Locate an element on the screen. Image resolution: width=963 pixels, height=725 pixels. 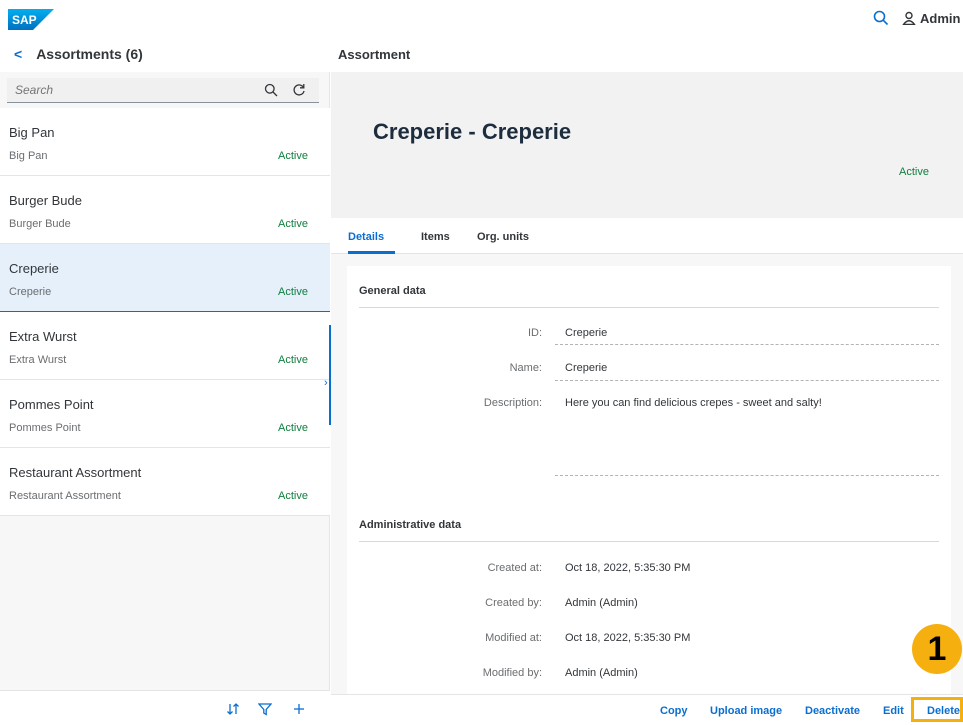
section-title-general: General data is located at coordinates (392, 291).